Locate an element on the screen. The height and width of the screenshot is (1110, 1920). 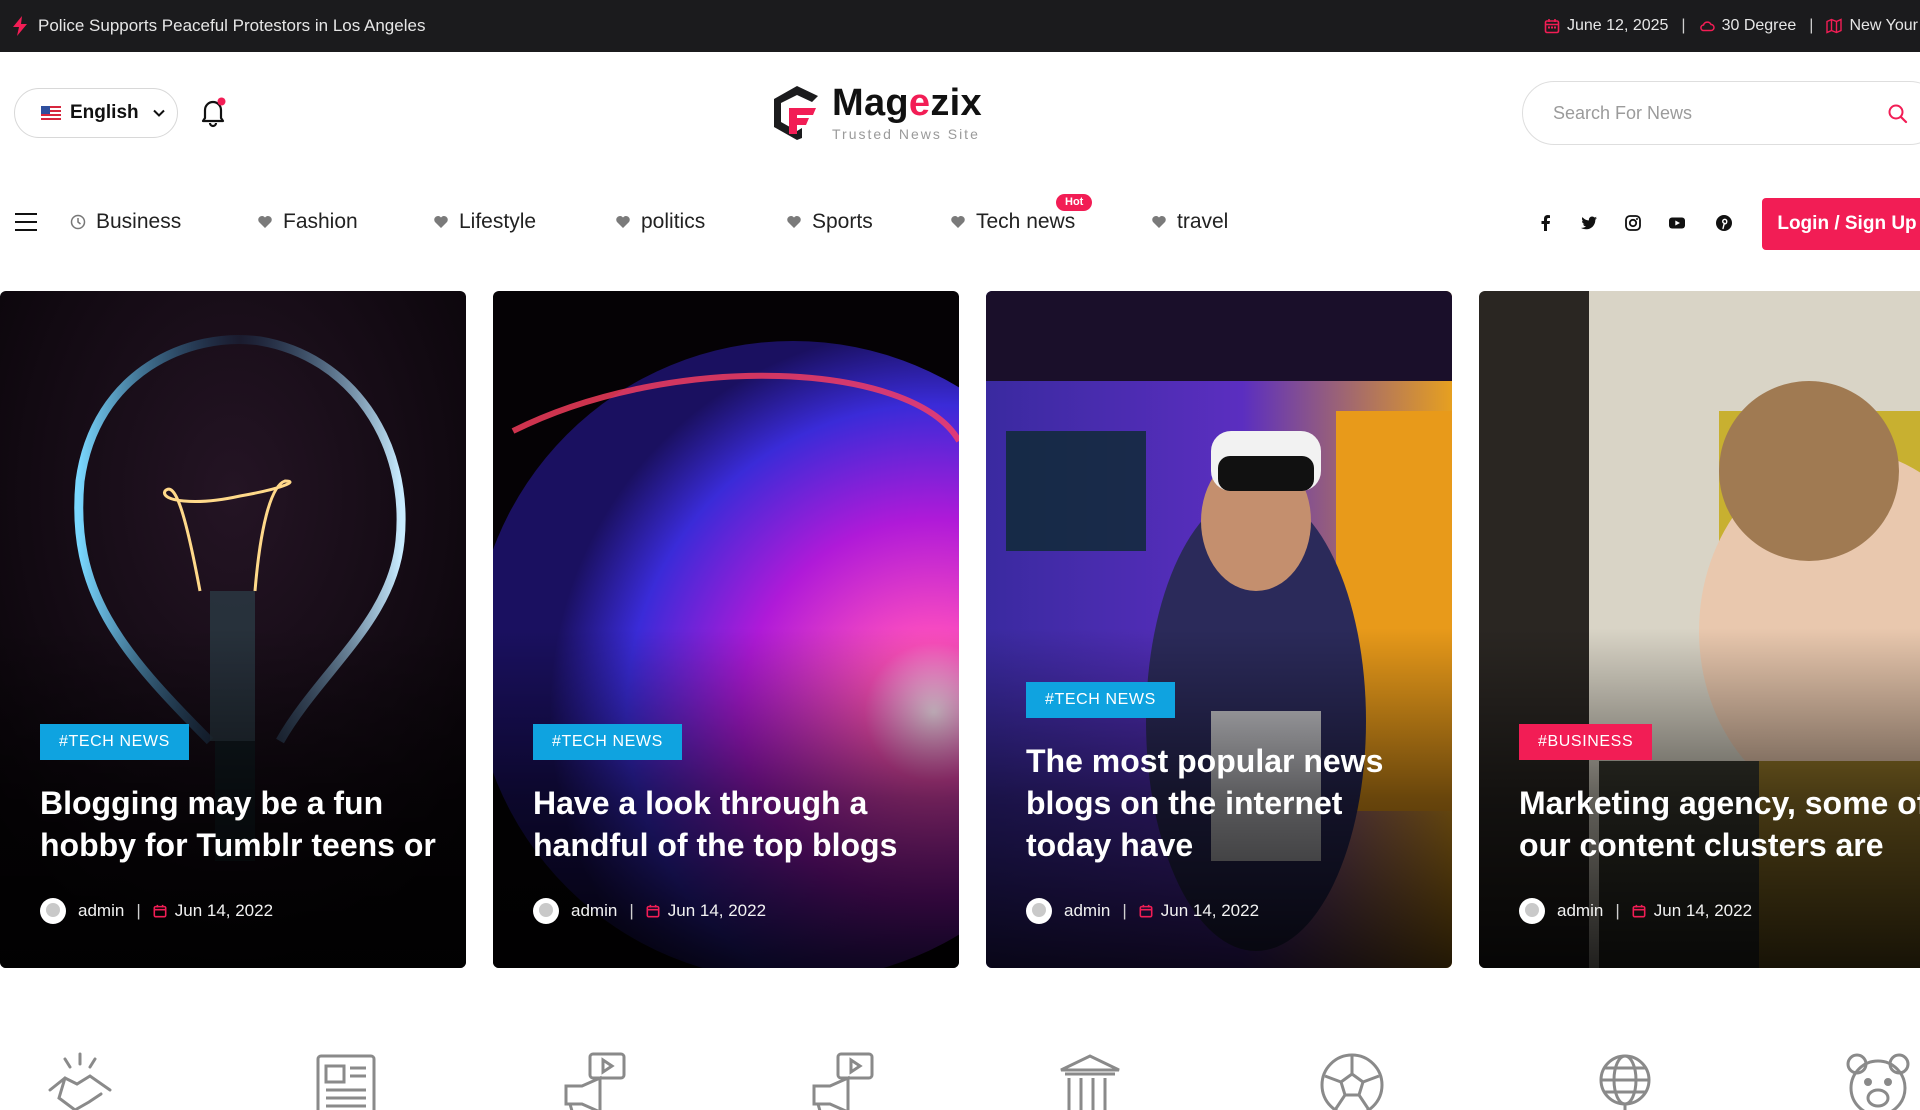
nav-item-tech-news: Tech news Hot is located at coordinates (1021, 214).